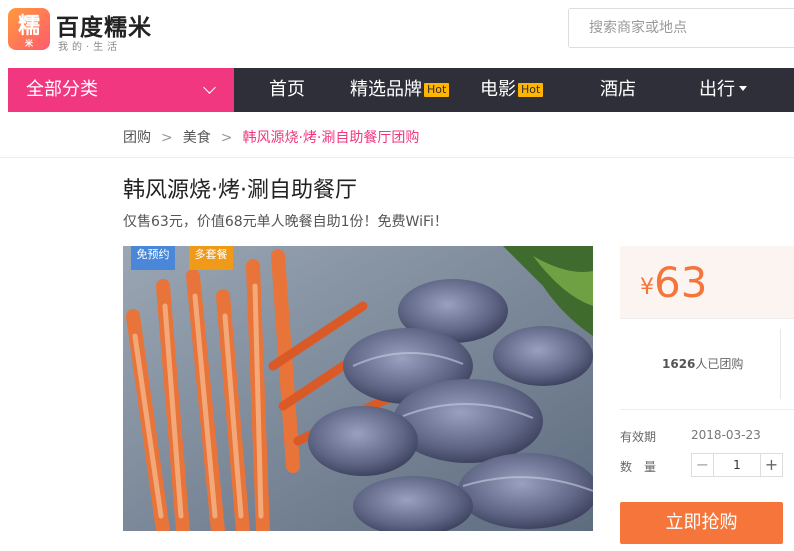  I want to click on nav-item-label: 首页, so click(287, 89).